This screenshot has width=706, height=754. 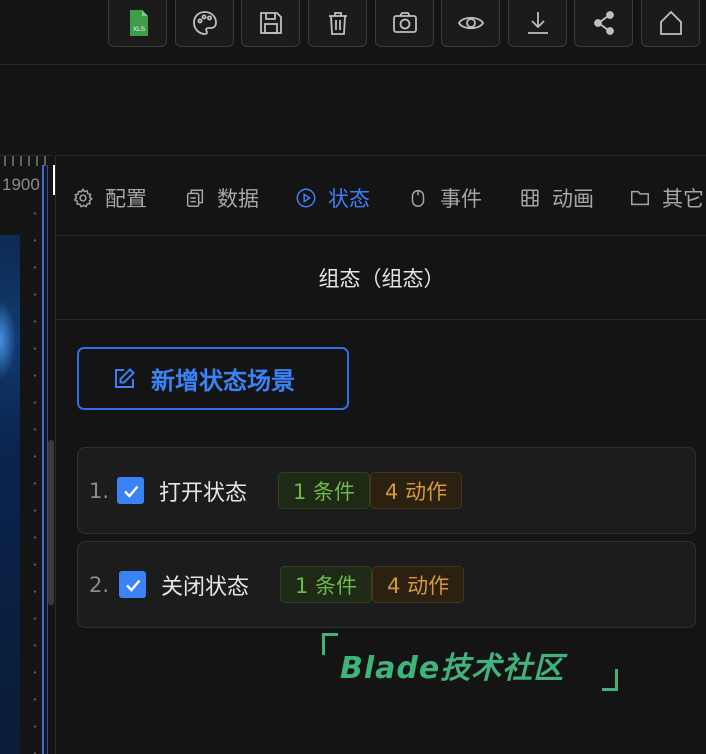 I want to click on palette-icon, so click(x=204, y=22).